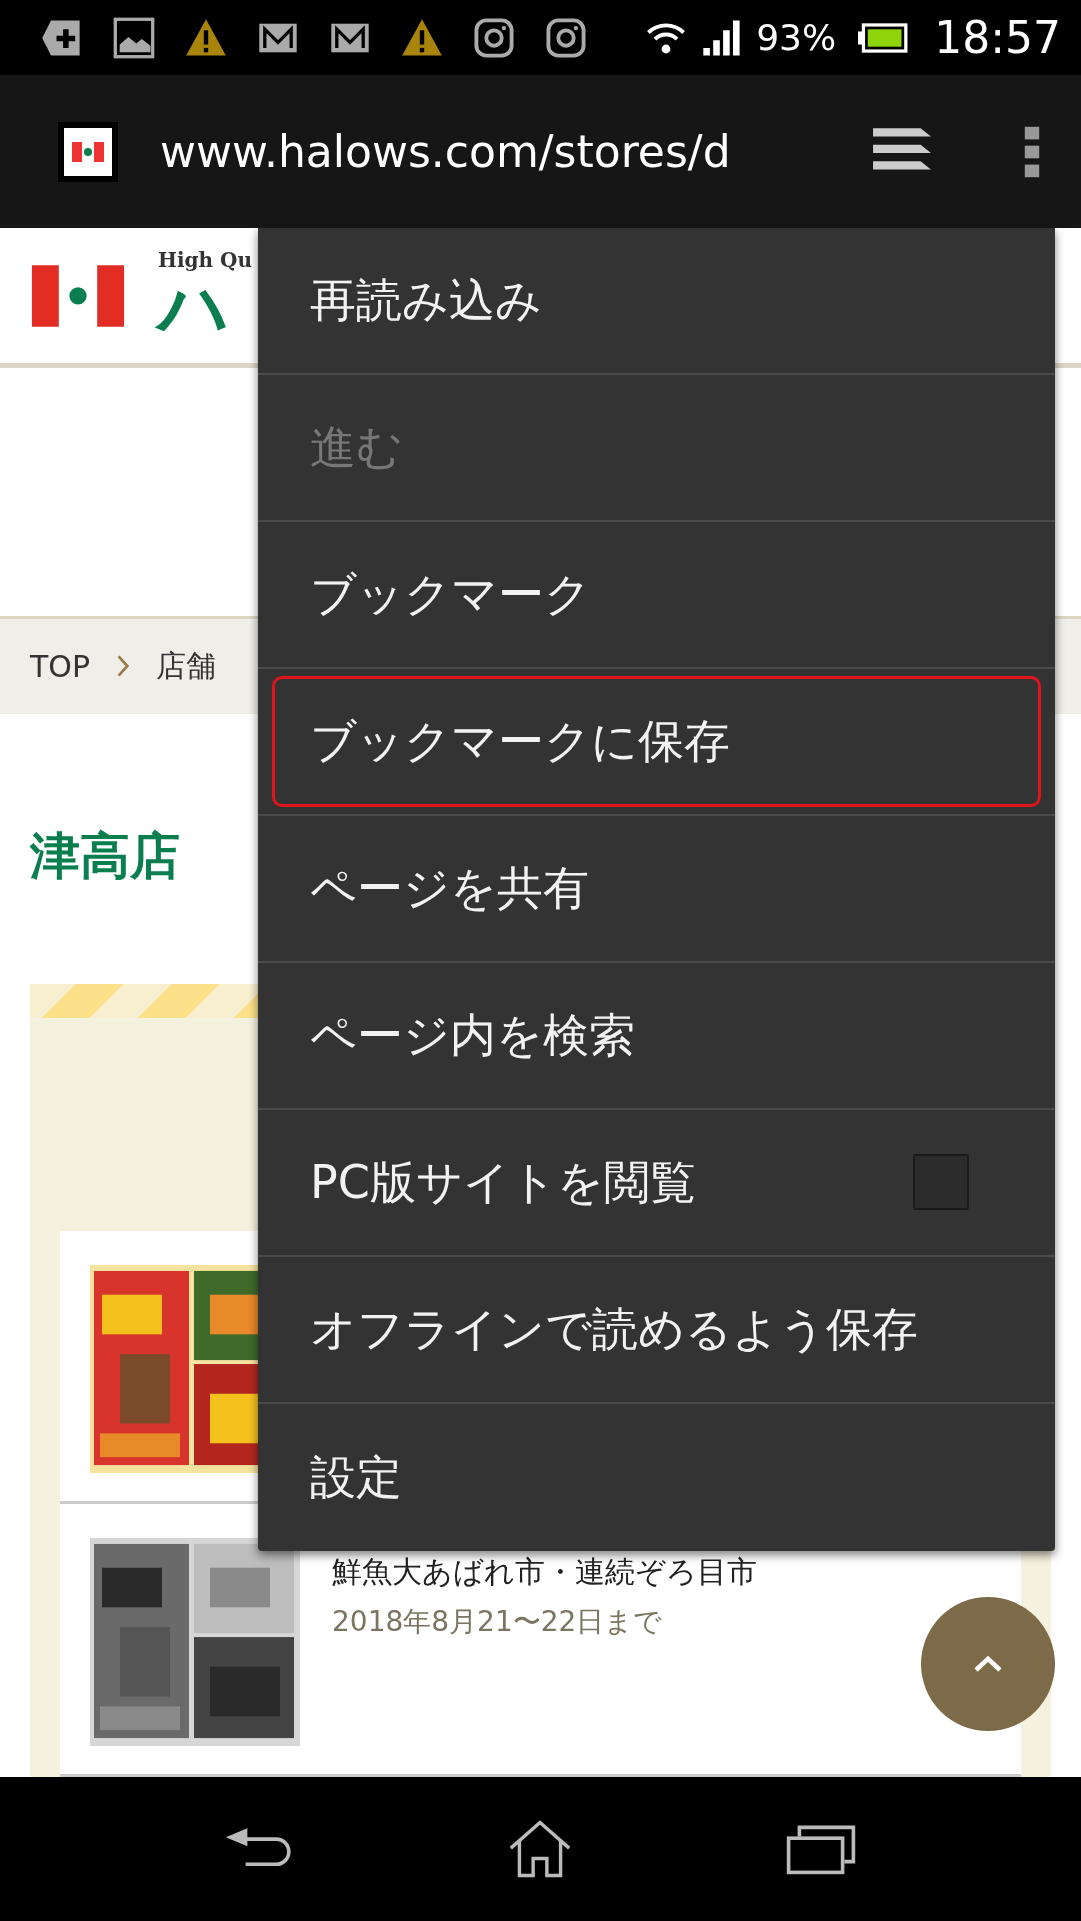 This screenshot has width=1081, height=1921. What do you see at coordinates (515, 151) in the screenshot?
I see `url-text: www.halows.com/stores/d` at bounding box center [515, 151].